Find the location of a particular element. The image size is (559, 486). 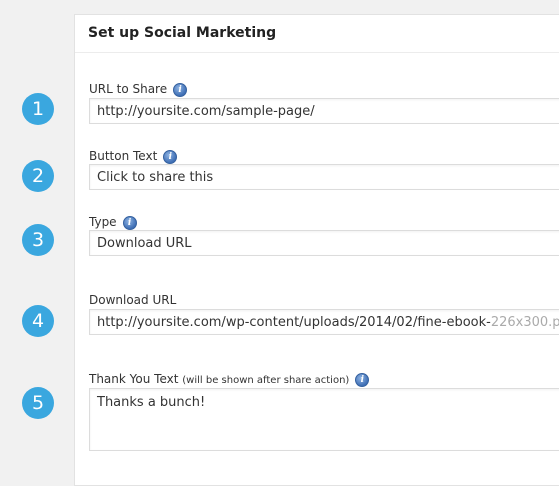

thank-you-label-note: (will be shown after share action) is located at coordinates (266, 380).